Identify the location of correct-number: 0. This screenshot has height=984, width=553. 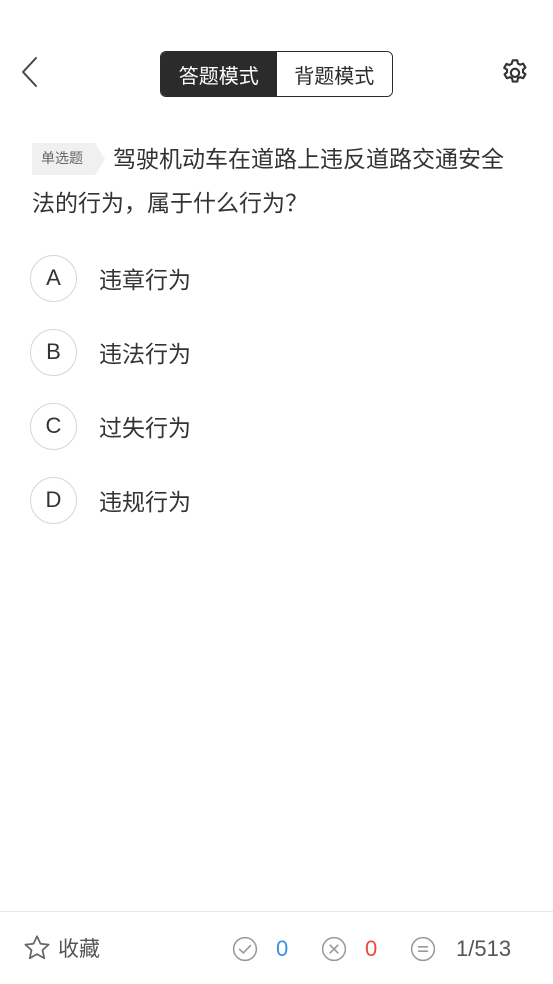
(282, 948).